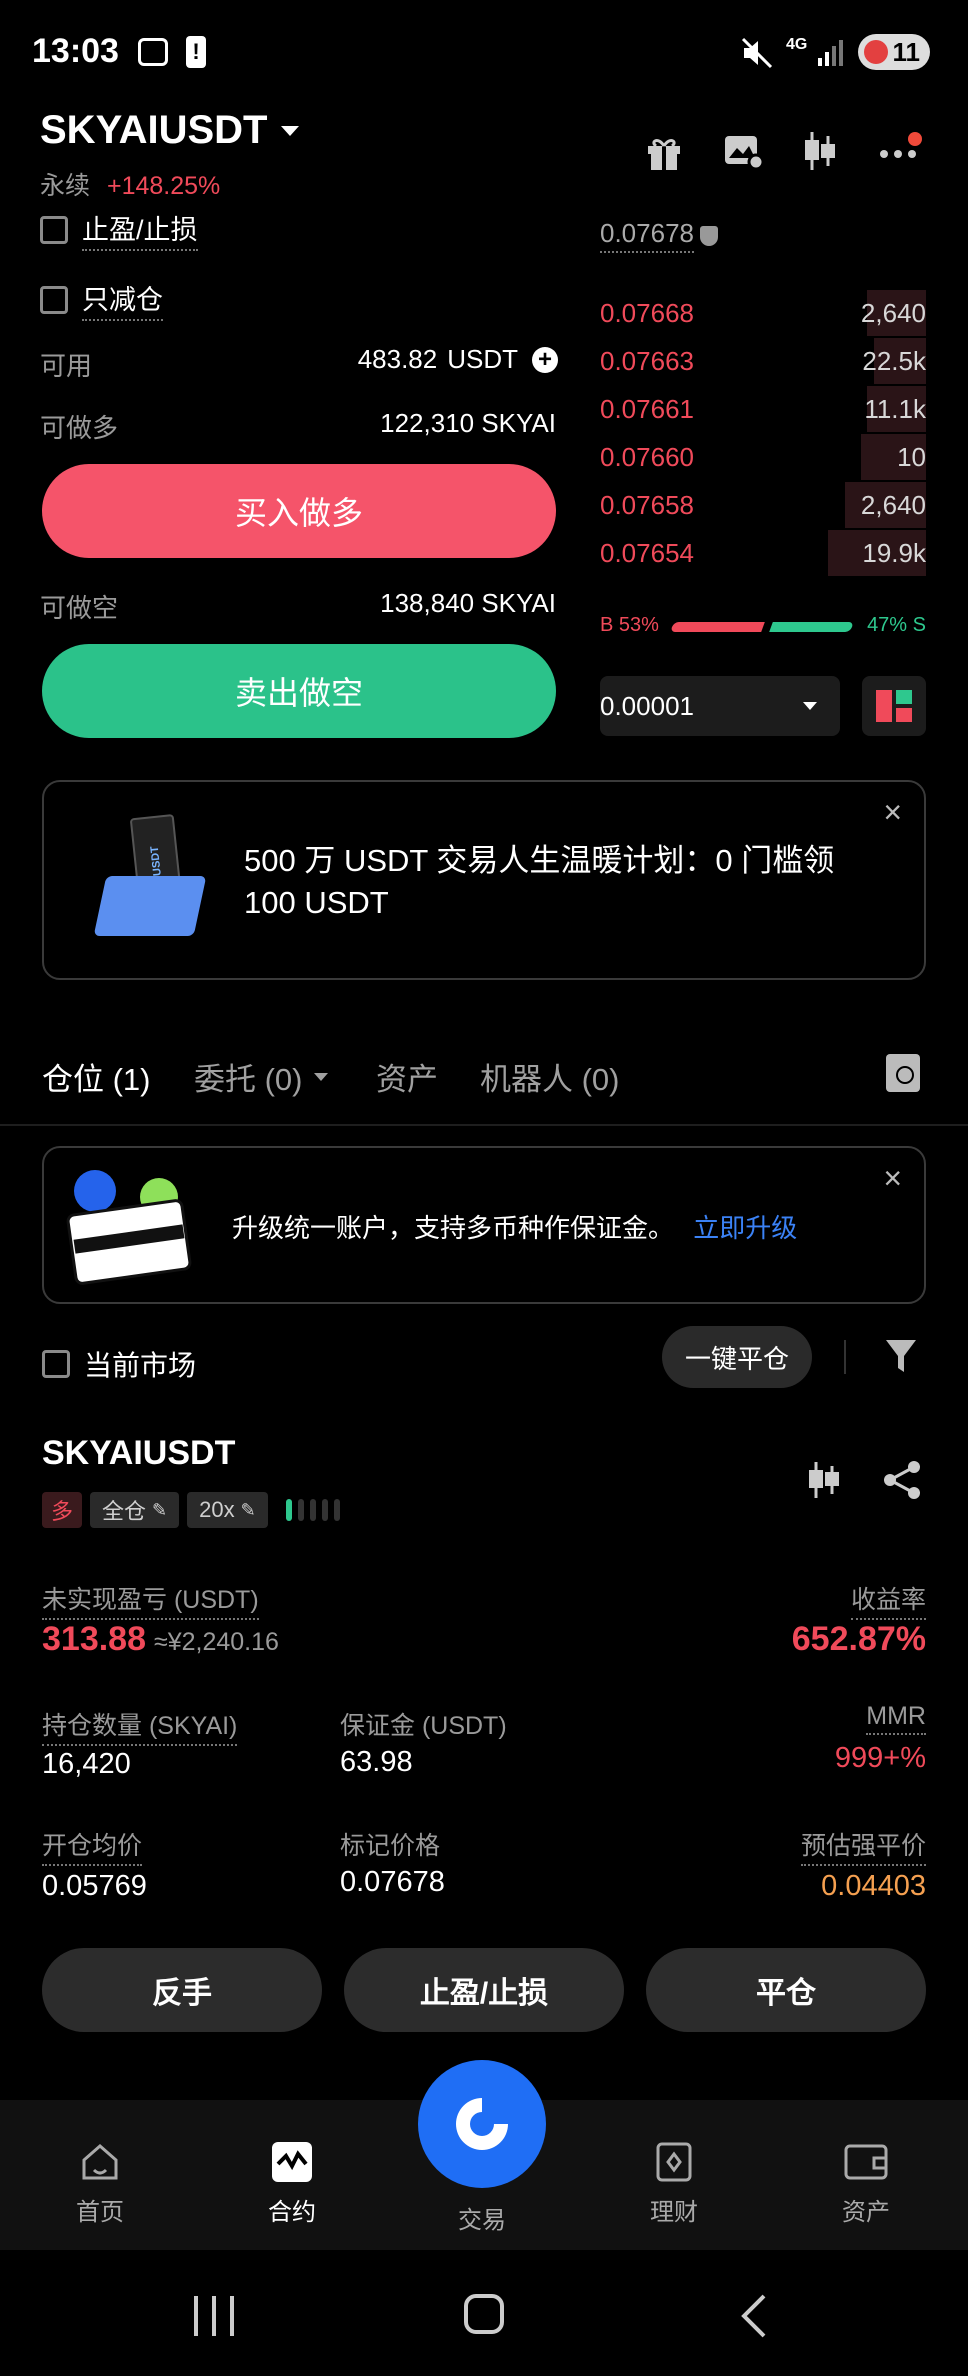  I want to click on chart-image-icon, so click(743, 152).